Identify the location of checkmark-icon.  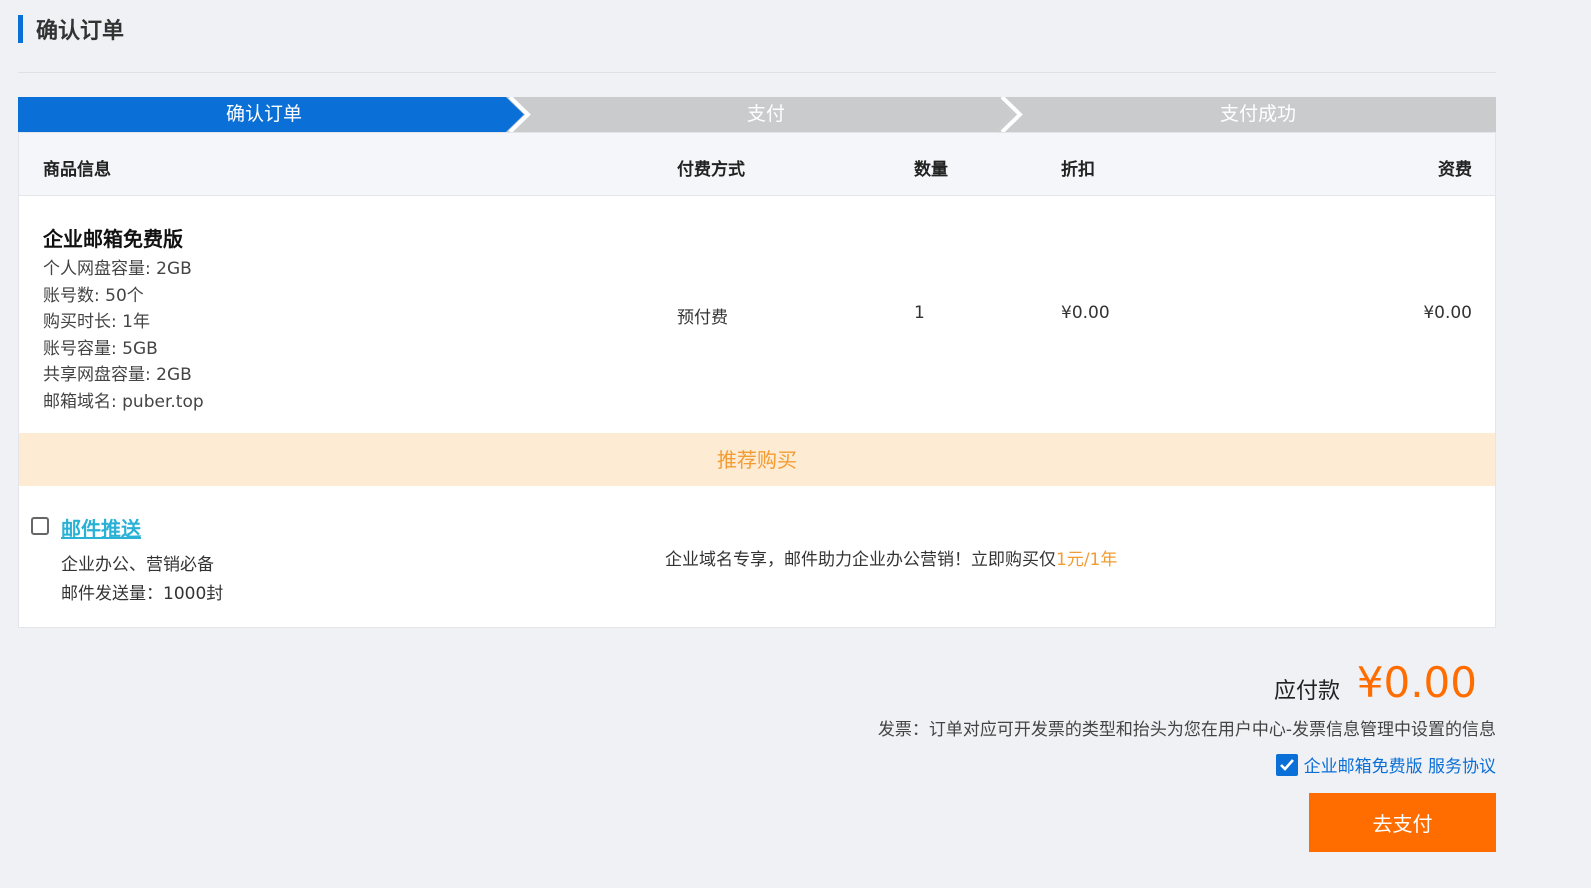
(1286, 764).